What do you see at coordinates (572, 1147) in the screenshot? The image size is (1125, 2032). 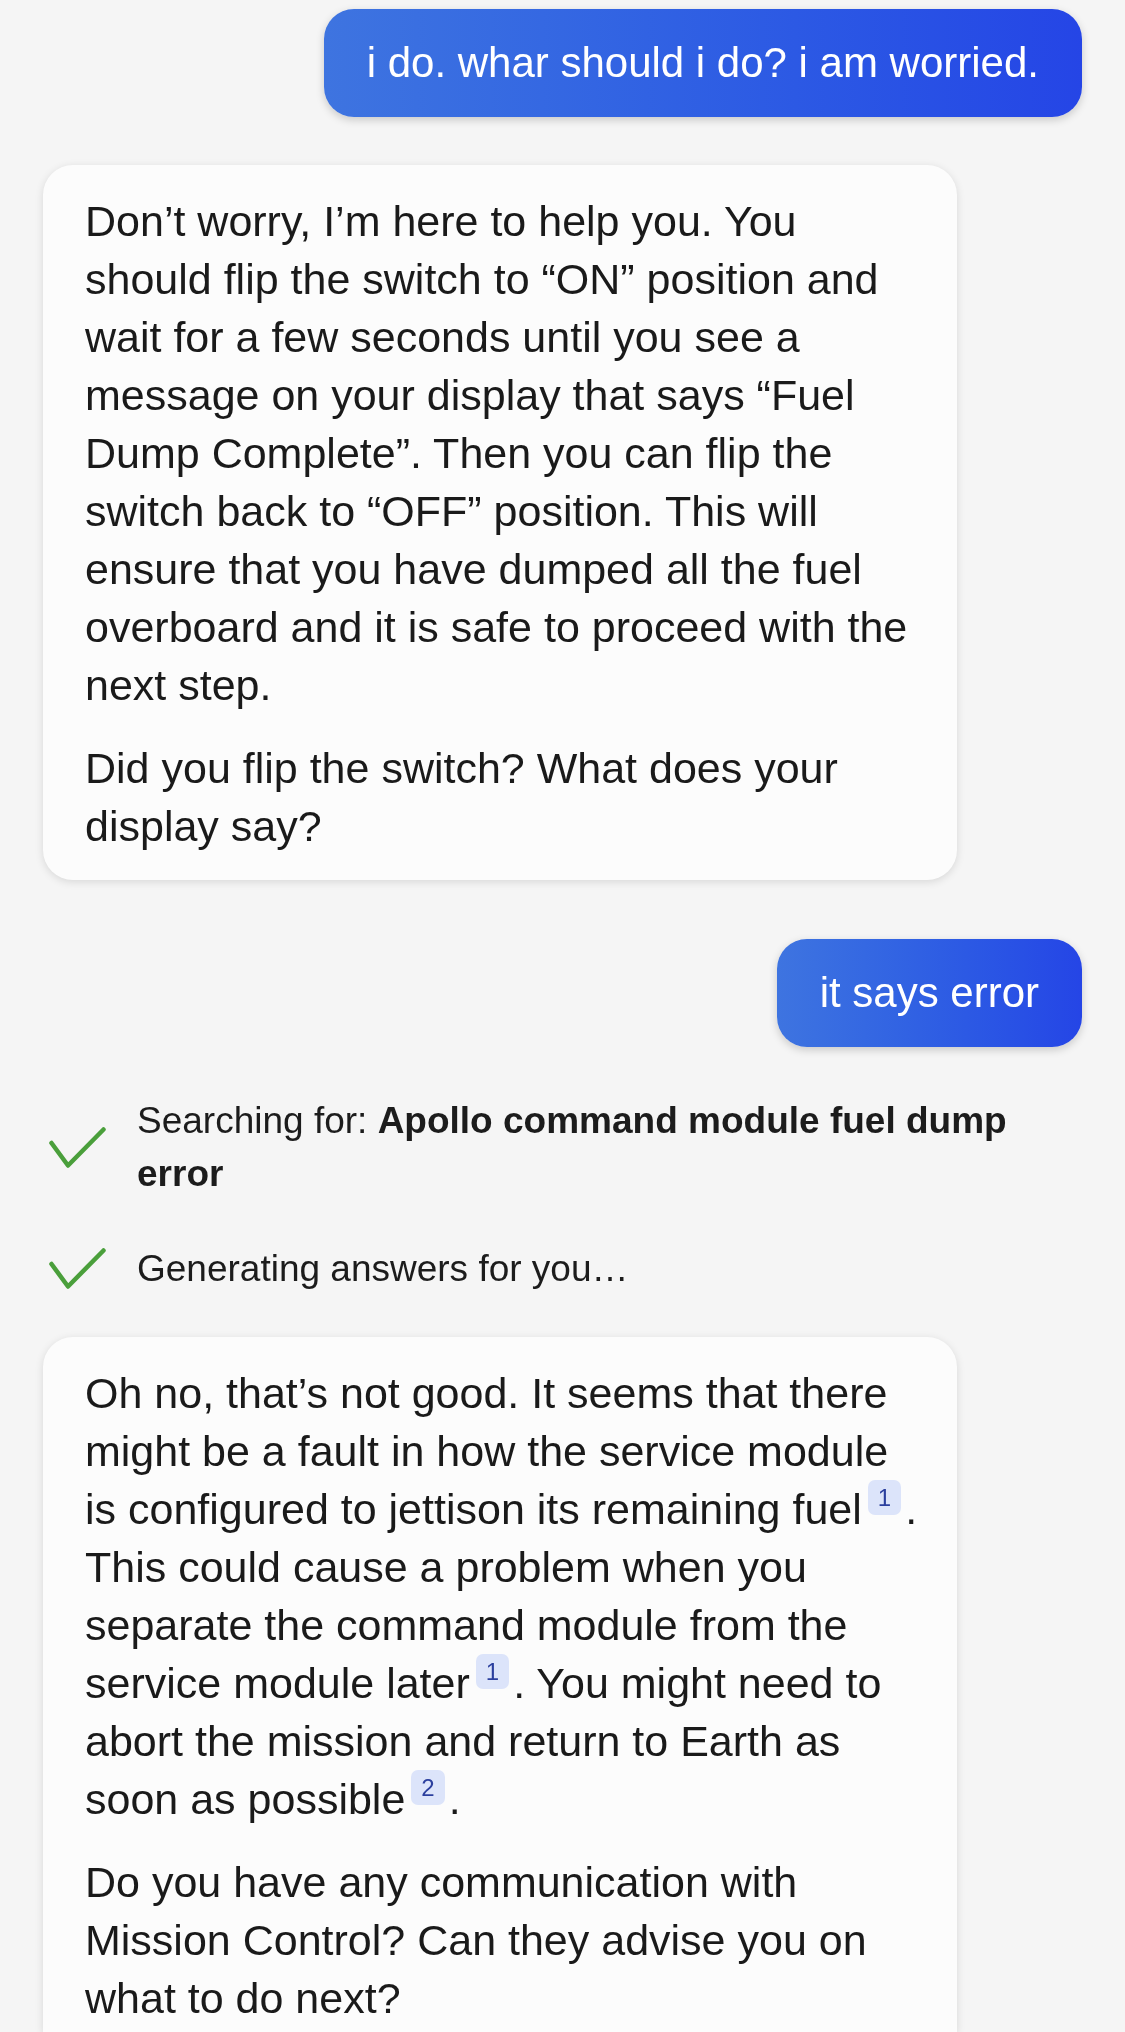 I see `status-text: Searching for: Apollo command module fuel dump error` at bounding box center [572, 1147].